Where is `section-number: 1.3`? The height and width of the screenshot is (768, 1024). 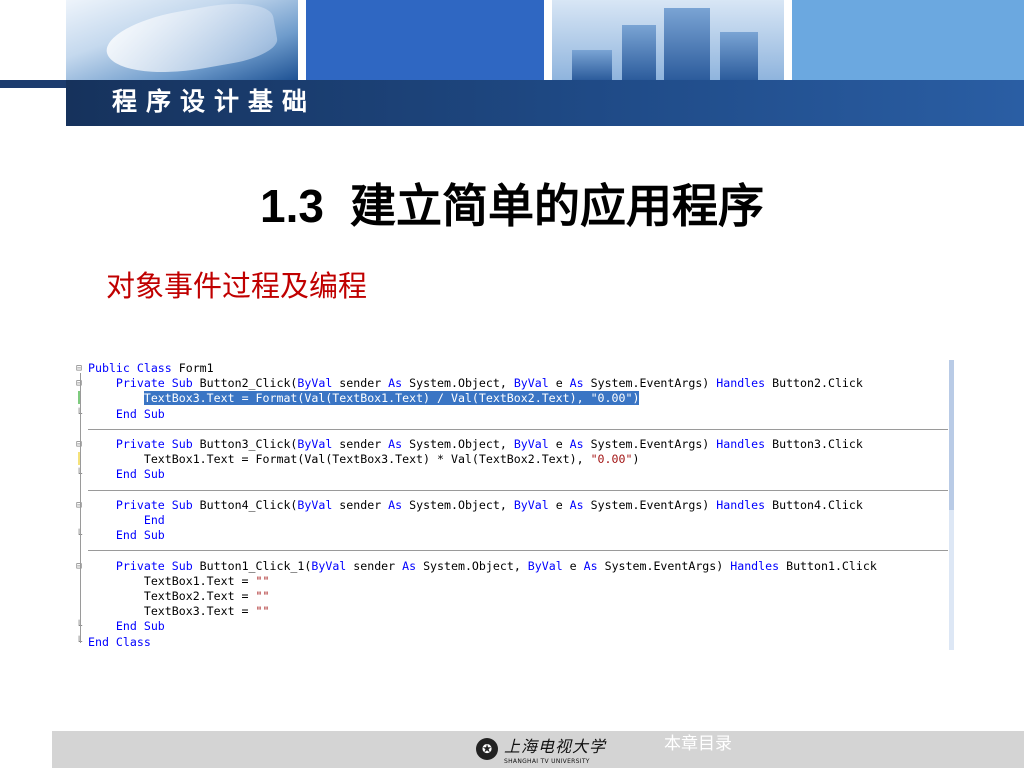 section-number: 1.3 is located at coordinates (292, 206).